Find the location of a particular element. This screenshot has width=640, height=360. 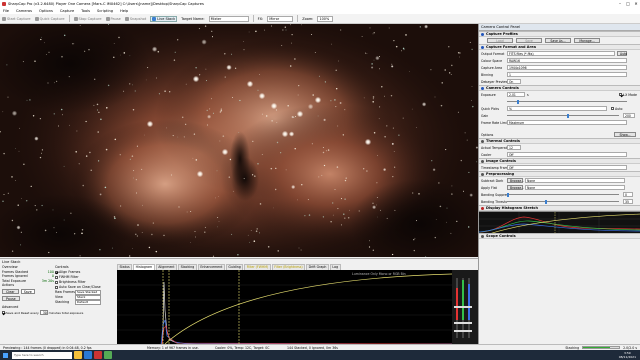

target-name-input: Mixter is located at coordinates (228, 18).